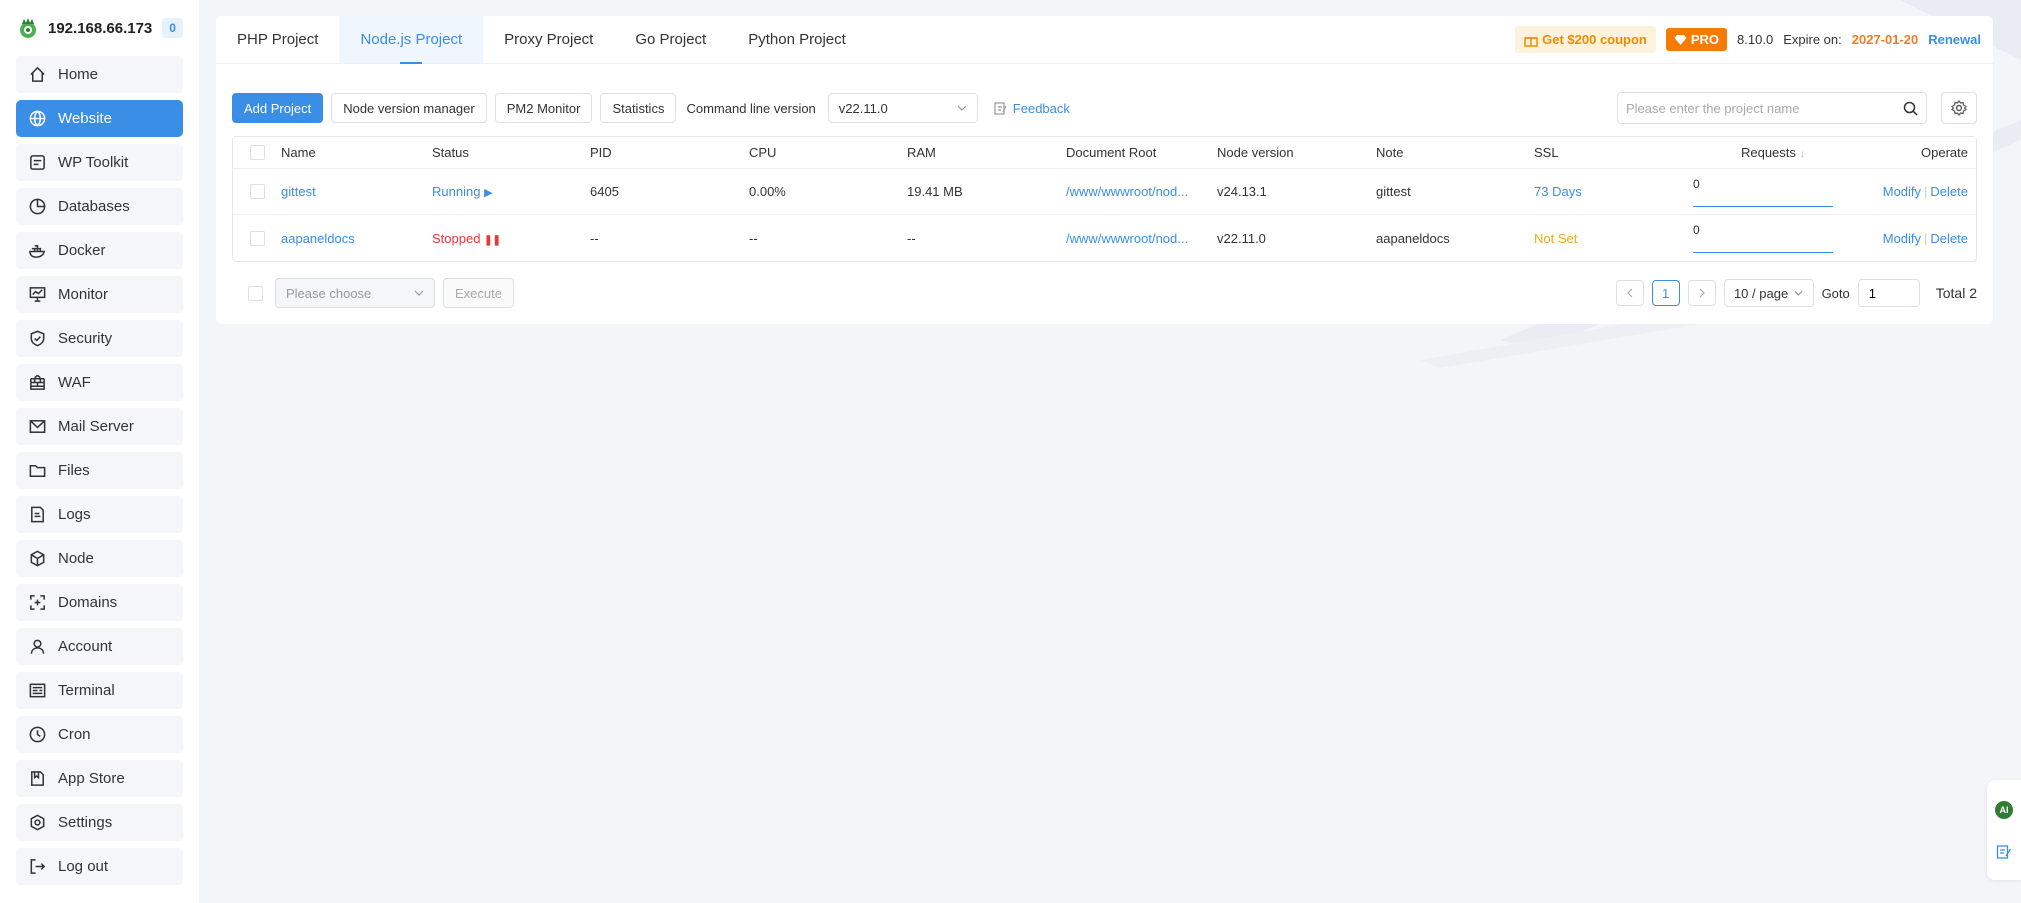  What do you see at coordinates (1455, 238) in the screenshot?
I see `note-value: aapaneldocs` at bounding box center [1455, 238].